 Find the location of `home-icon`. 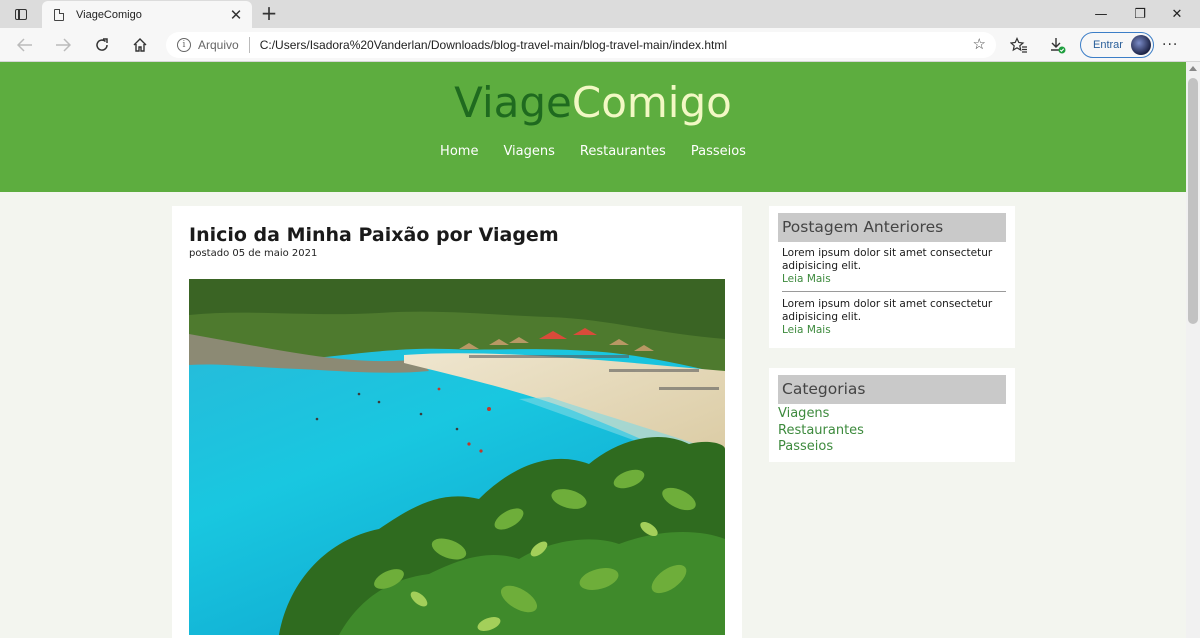

home-icon is located at coordinates (140, 45).